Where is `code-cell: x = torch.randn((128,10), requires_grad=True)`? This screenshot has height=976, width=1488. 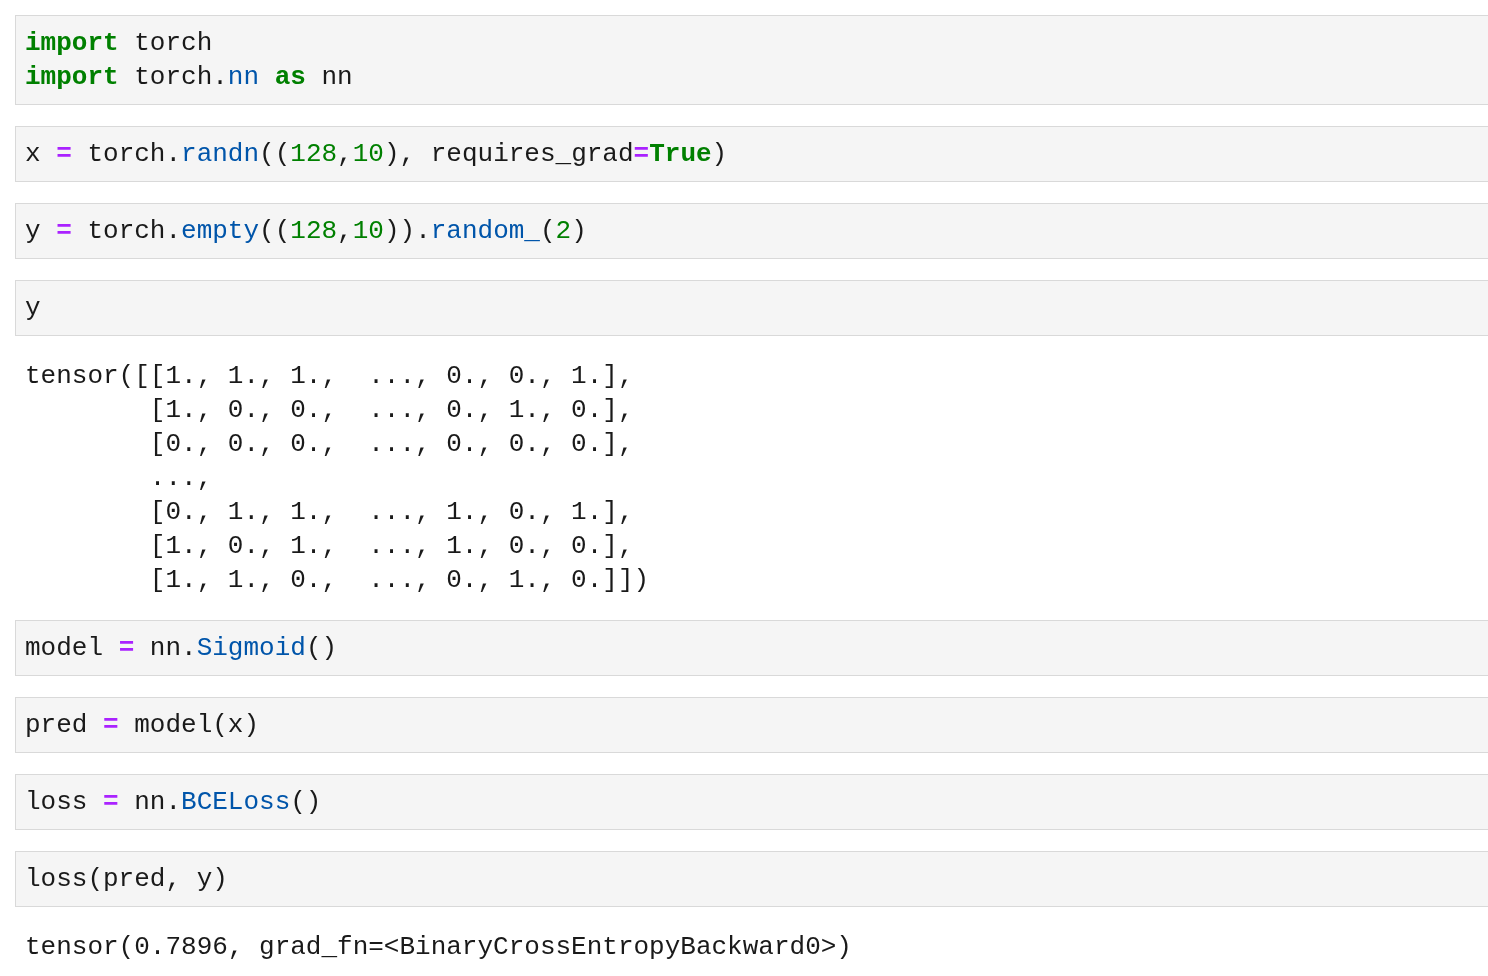
code-cell: x = torch.randn((128,10), requires_grad=True) is located at coordinates (751, 154).